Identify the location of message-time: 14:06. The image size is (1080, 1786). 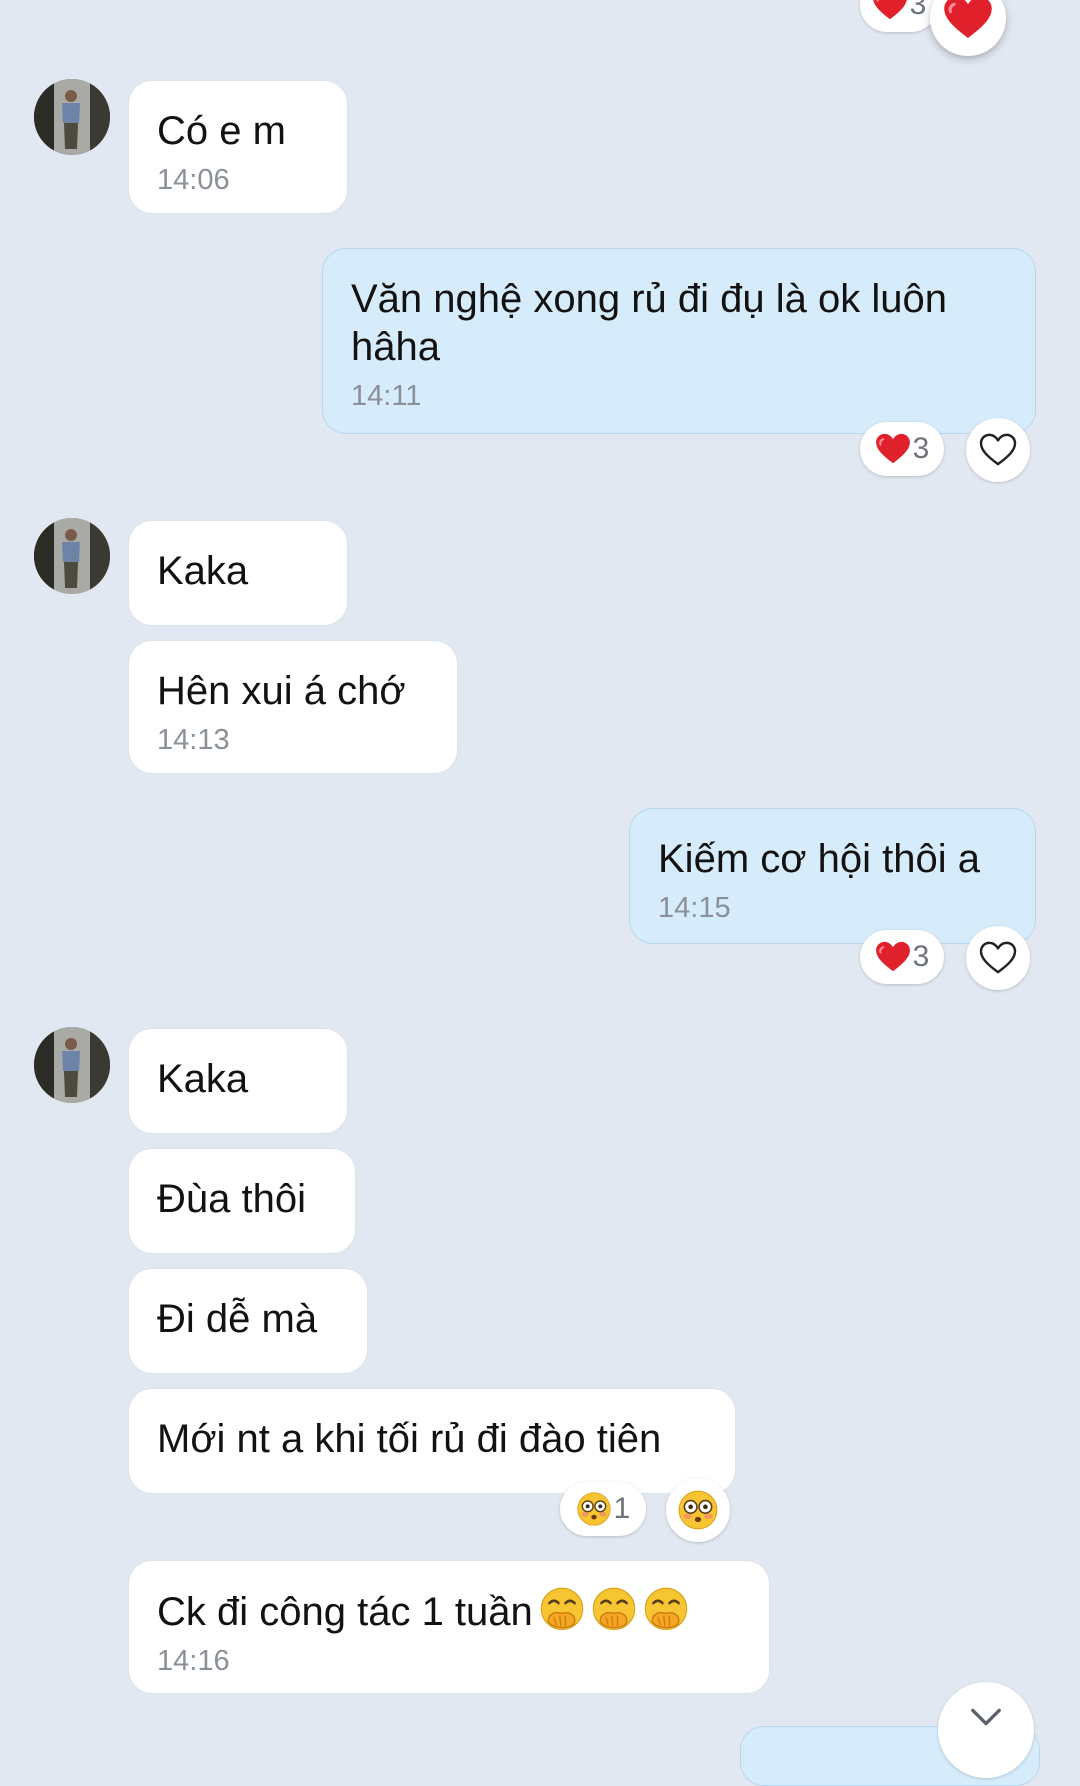
(193, 180).